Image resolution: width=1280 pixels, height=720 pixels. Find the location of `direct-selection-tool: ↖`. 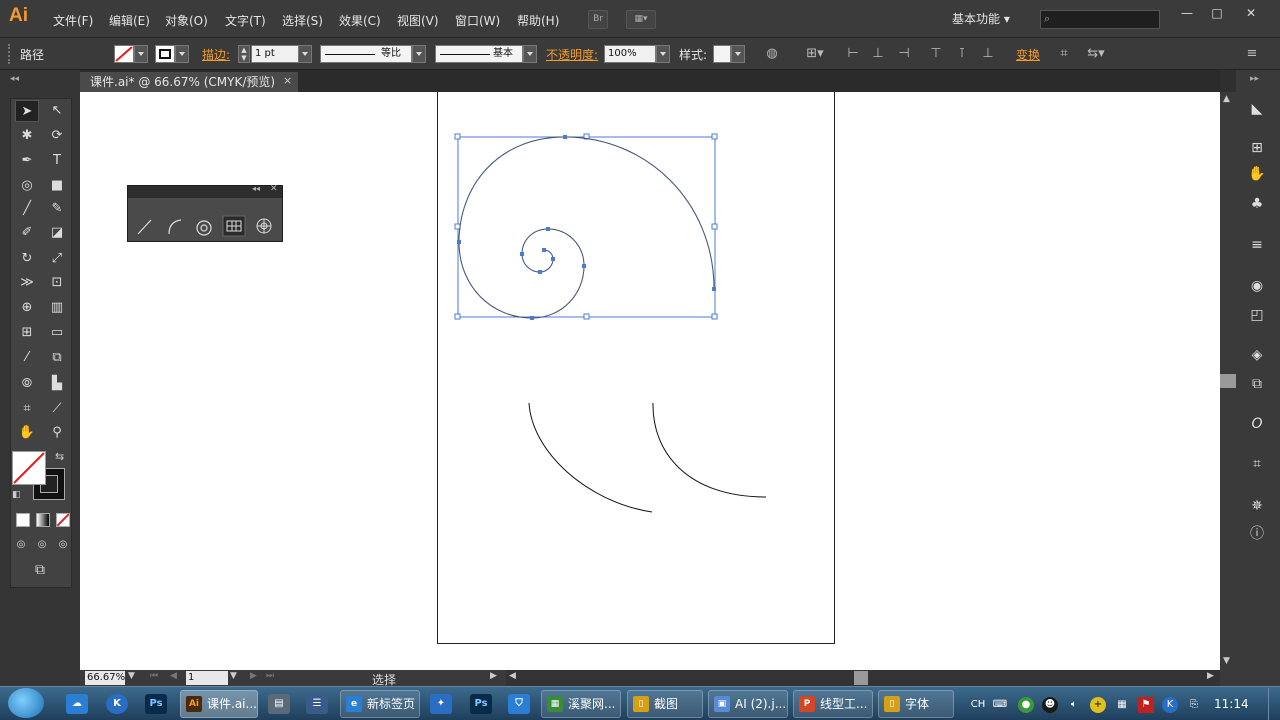

direct-selection-tool: ↖ is located at coordinates (57, 111).